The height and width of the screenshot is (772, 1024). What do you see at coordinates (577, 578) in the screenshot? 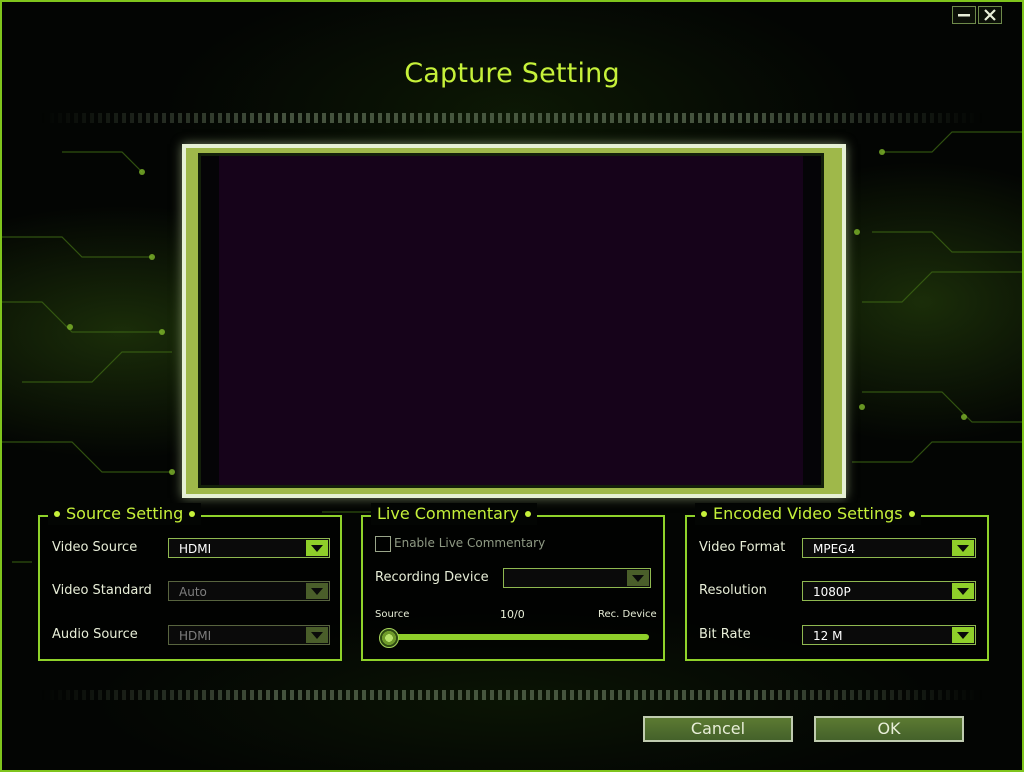
I see `recording-device-select` at bounding box center [577, 578].